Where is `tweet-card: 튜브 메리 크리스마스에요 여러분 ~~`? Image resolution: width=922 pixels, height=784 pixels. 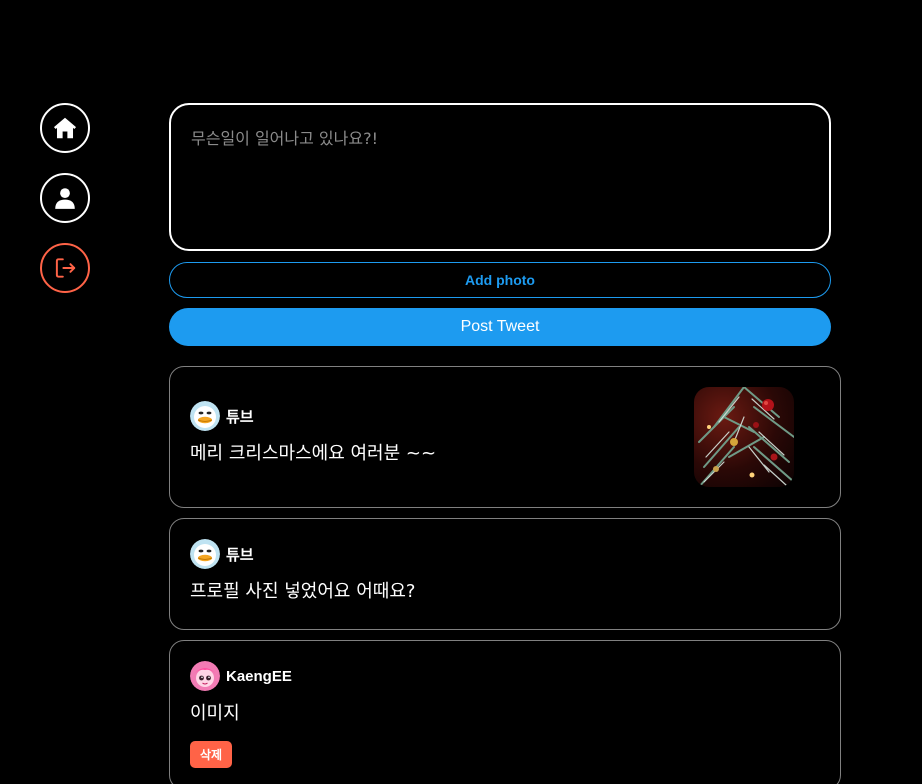
tweet-card: 튜브 메리 크리스마스에요 여러분 ~~ is located at coordinates (505, 437).